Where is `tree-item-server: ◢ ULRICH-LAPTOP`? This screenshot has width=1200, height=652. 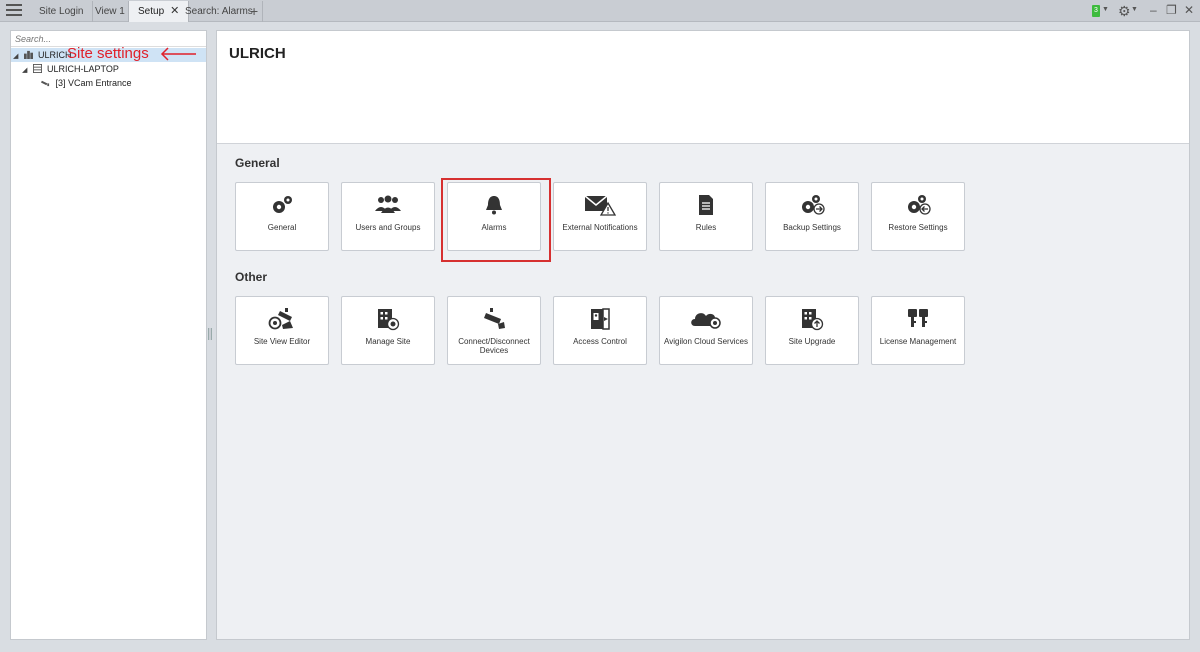 tree-item-server: ◢ ULRICH-LAPTOP is located at coordinates (108, 69).